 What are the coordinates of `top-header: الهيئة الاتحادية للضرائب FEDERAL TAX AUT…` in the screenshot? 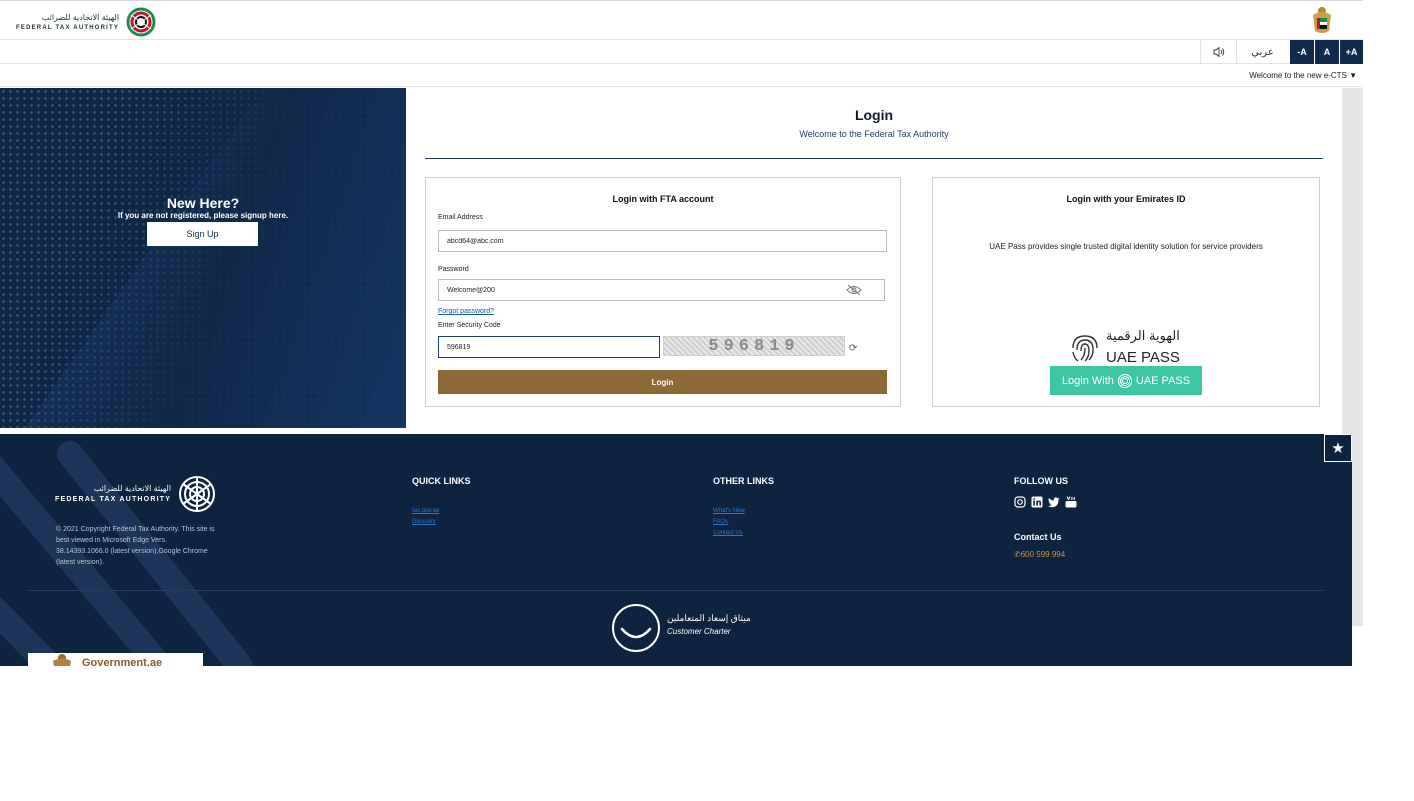 It's located at (681, 20).